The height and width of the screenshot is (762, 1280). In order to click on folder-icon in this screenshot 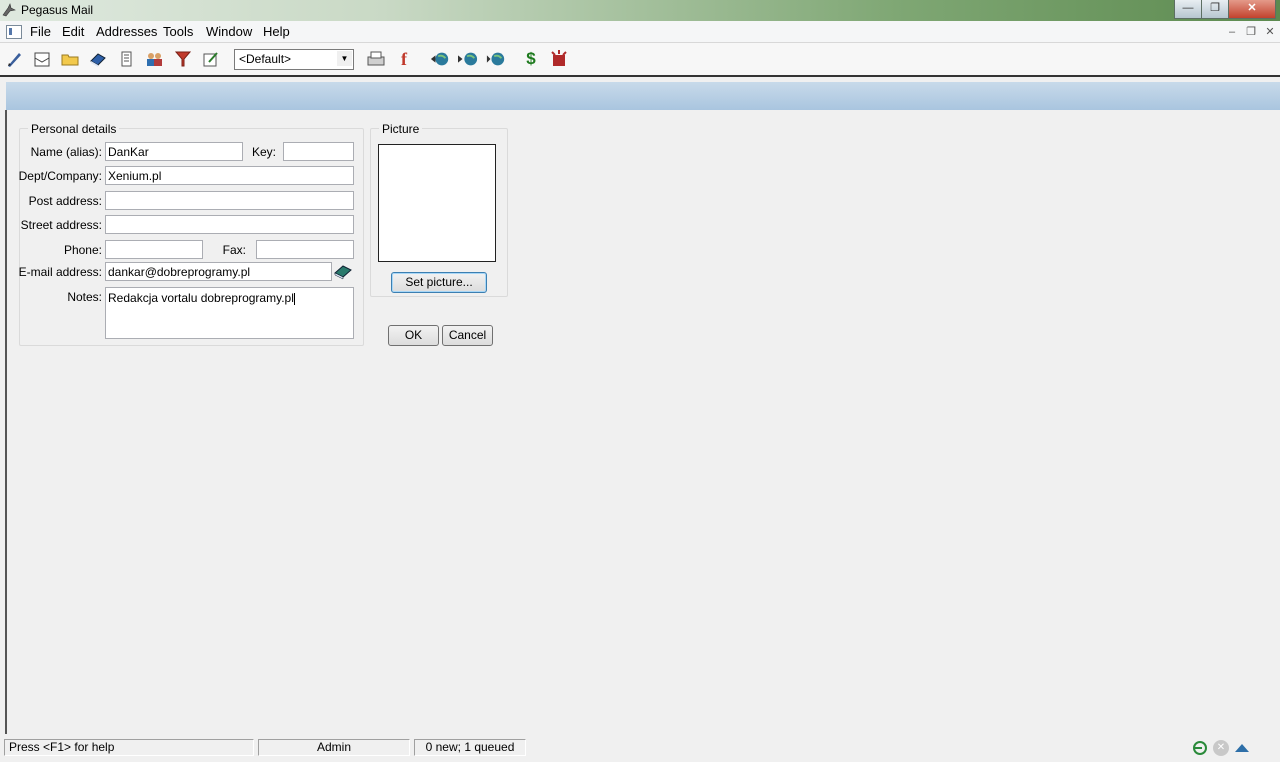, I will do `click(70, 59)`.